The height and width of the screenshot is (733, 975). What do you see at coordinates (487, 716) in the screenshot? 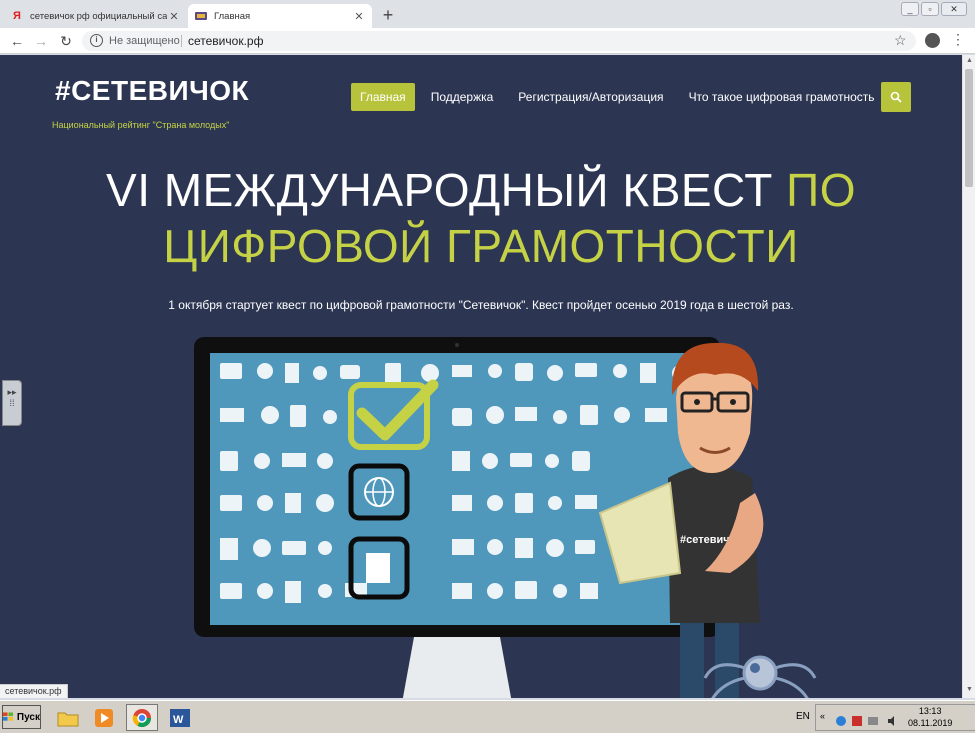
I see `windows-taskbar: Пуск W EN « 13:13 08.11.2019` at bounding box center [487, 716].